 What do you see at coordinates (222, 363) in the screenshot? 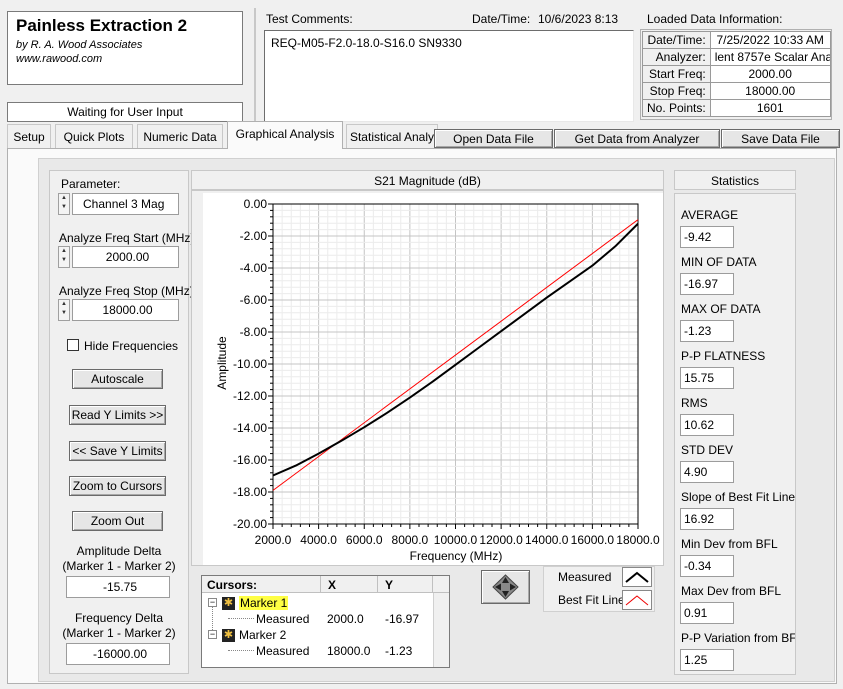
I see `y-axis-label: Amplitude` at bounding box center [222, 363].